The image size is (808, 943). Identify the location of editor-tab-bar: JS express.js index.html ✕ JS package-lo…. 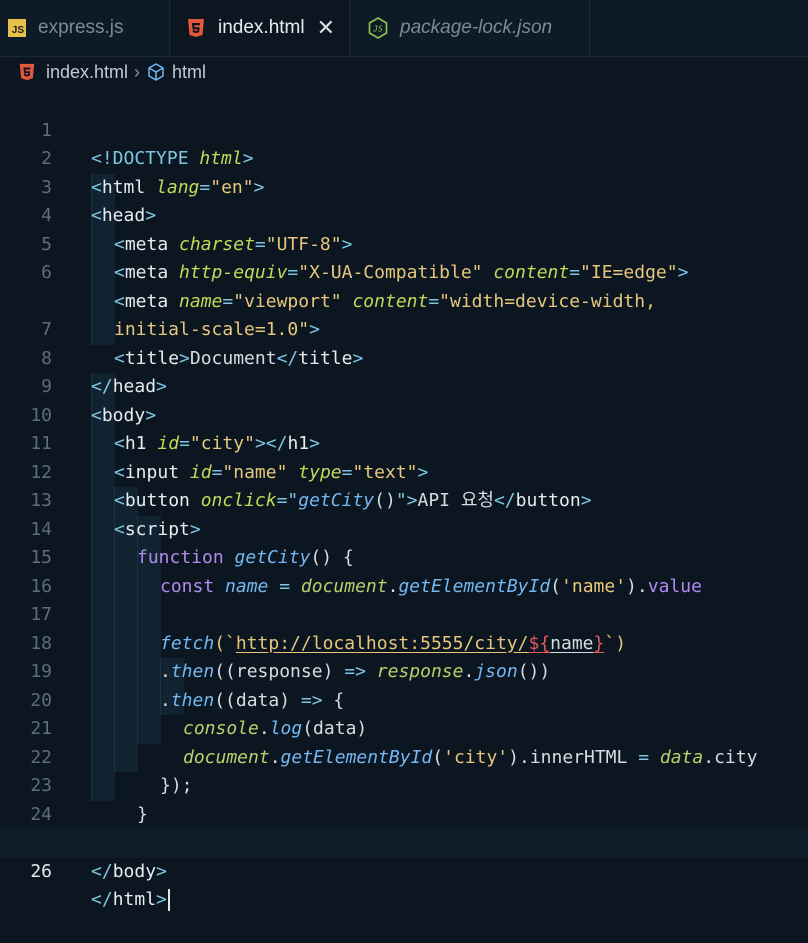
(404, 28).